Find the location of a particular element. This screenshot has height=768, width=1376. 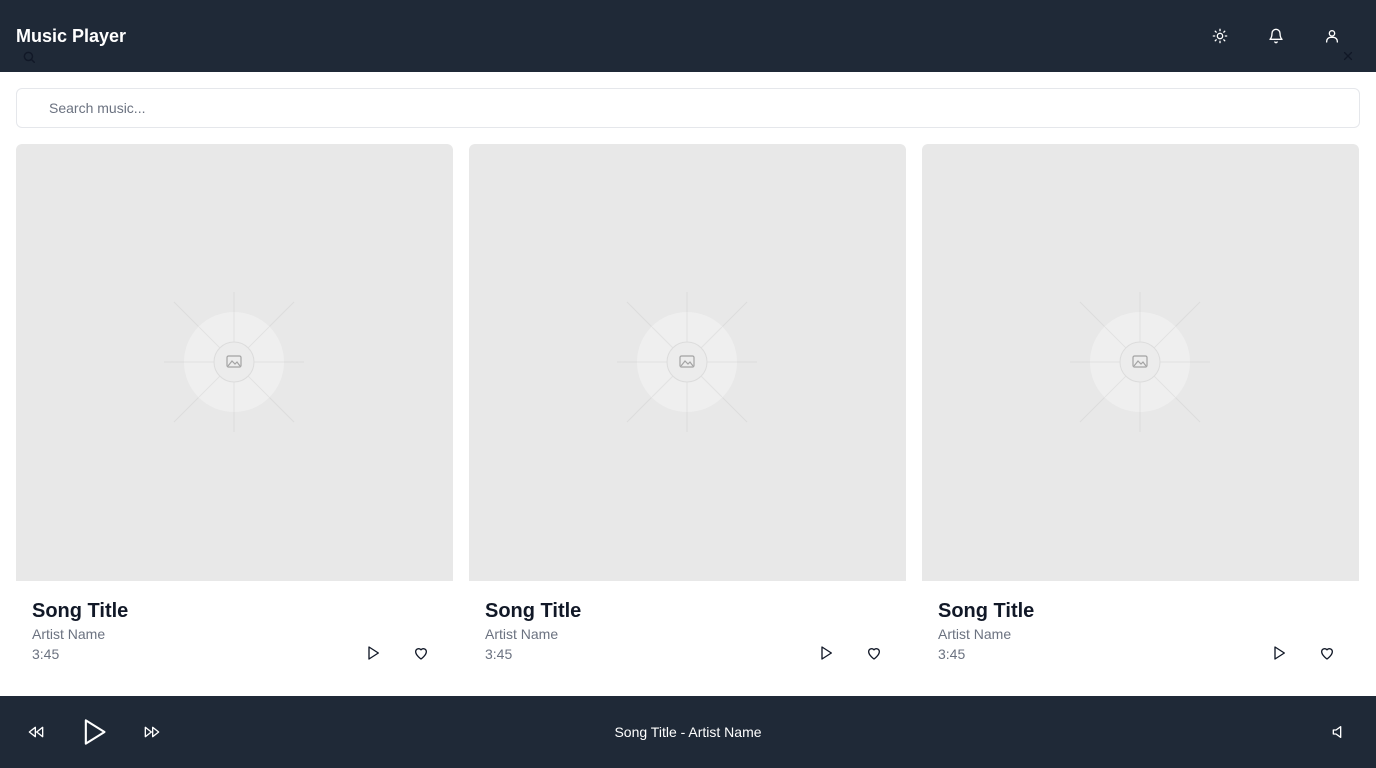

search-bar is located at coordinates (688, 108).